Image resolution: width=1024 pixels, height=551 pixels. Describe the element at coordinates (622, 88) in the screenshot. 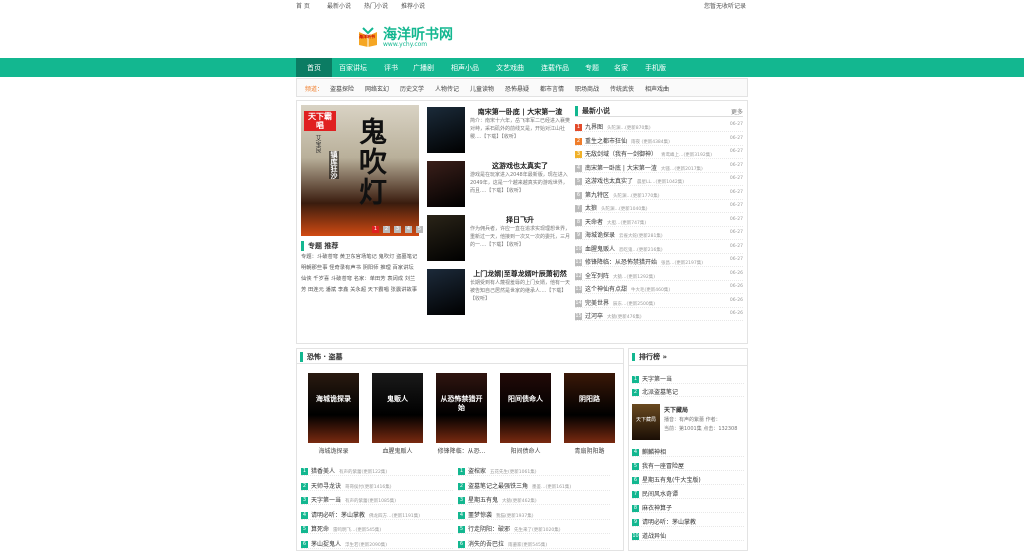

I see `channel-item: 传统武侠` at that location.